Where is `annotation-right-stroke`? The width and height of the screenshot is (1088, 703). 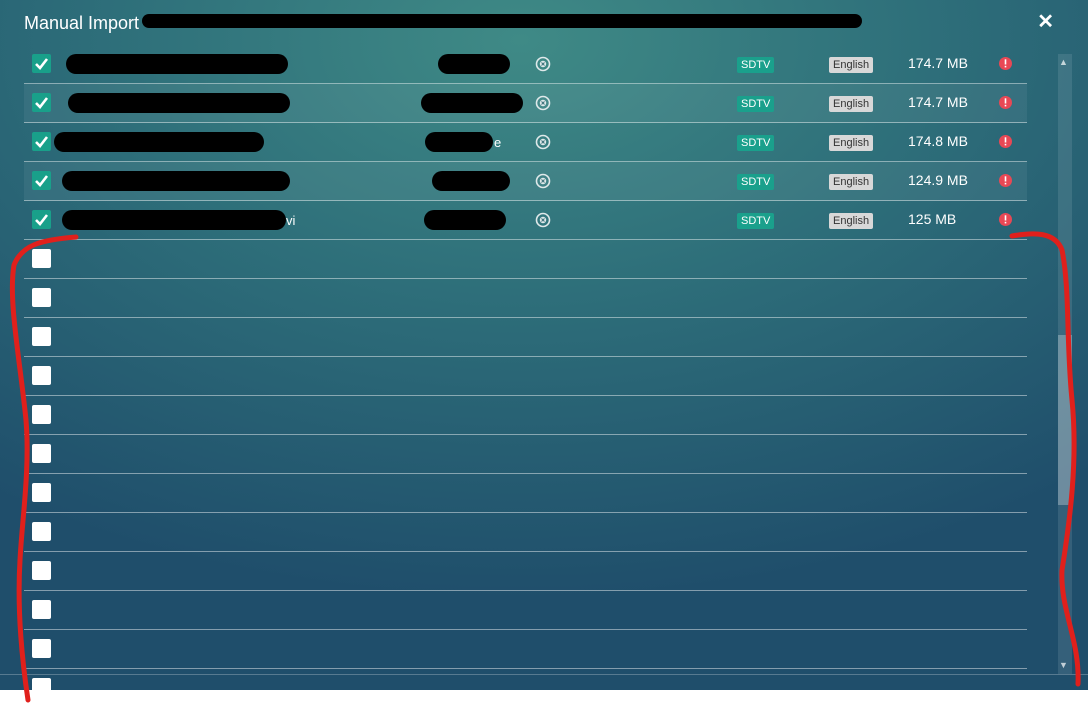
annotation-right-stroke is located at coordinates (1045, 459).